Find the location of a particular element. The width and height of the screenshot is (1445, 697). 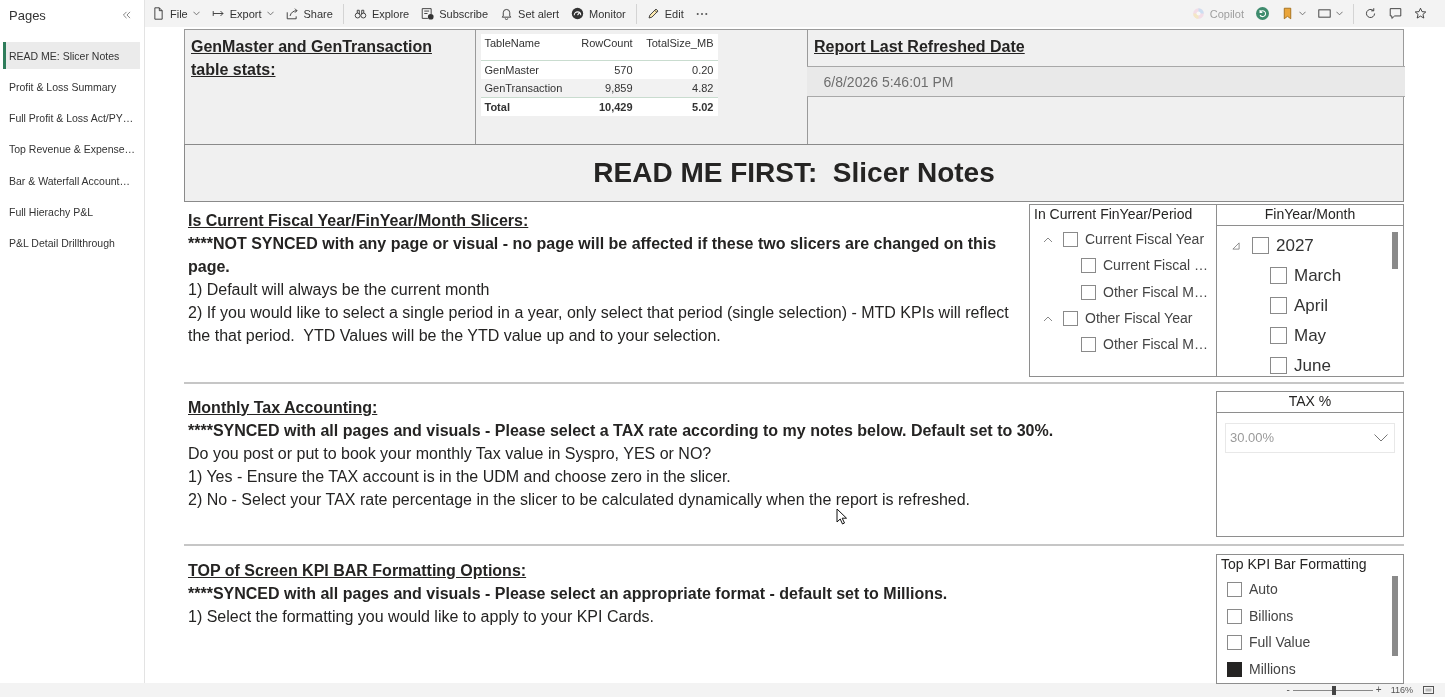

zoom-in-button: + is located at coordinates (1378, 690).